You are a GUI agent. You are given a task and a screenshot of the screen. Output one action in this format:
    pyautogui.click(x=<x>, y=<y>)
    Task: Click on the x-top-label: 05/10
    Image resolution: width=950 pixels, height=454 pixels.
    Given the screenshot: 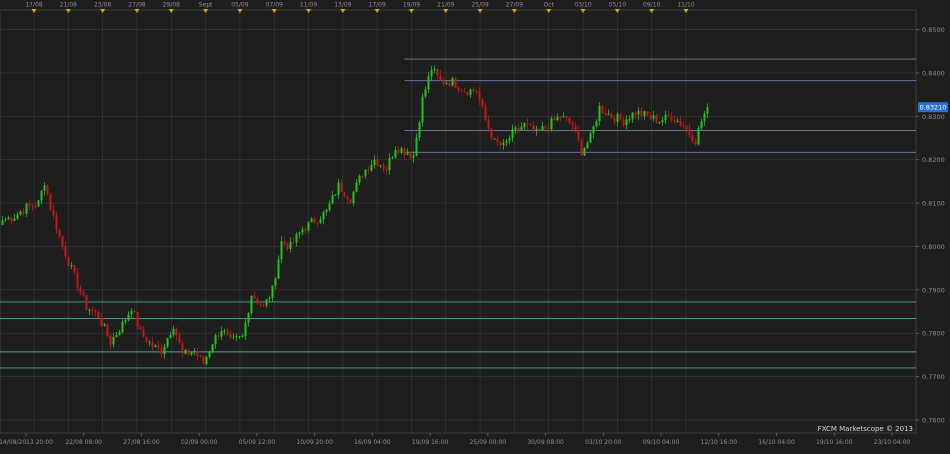 What is the action you would take?
    pyautogui.click(x=617, y=5)
    